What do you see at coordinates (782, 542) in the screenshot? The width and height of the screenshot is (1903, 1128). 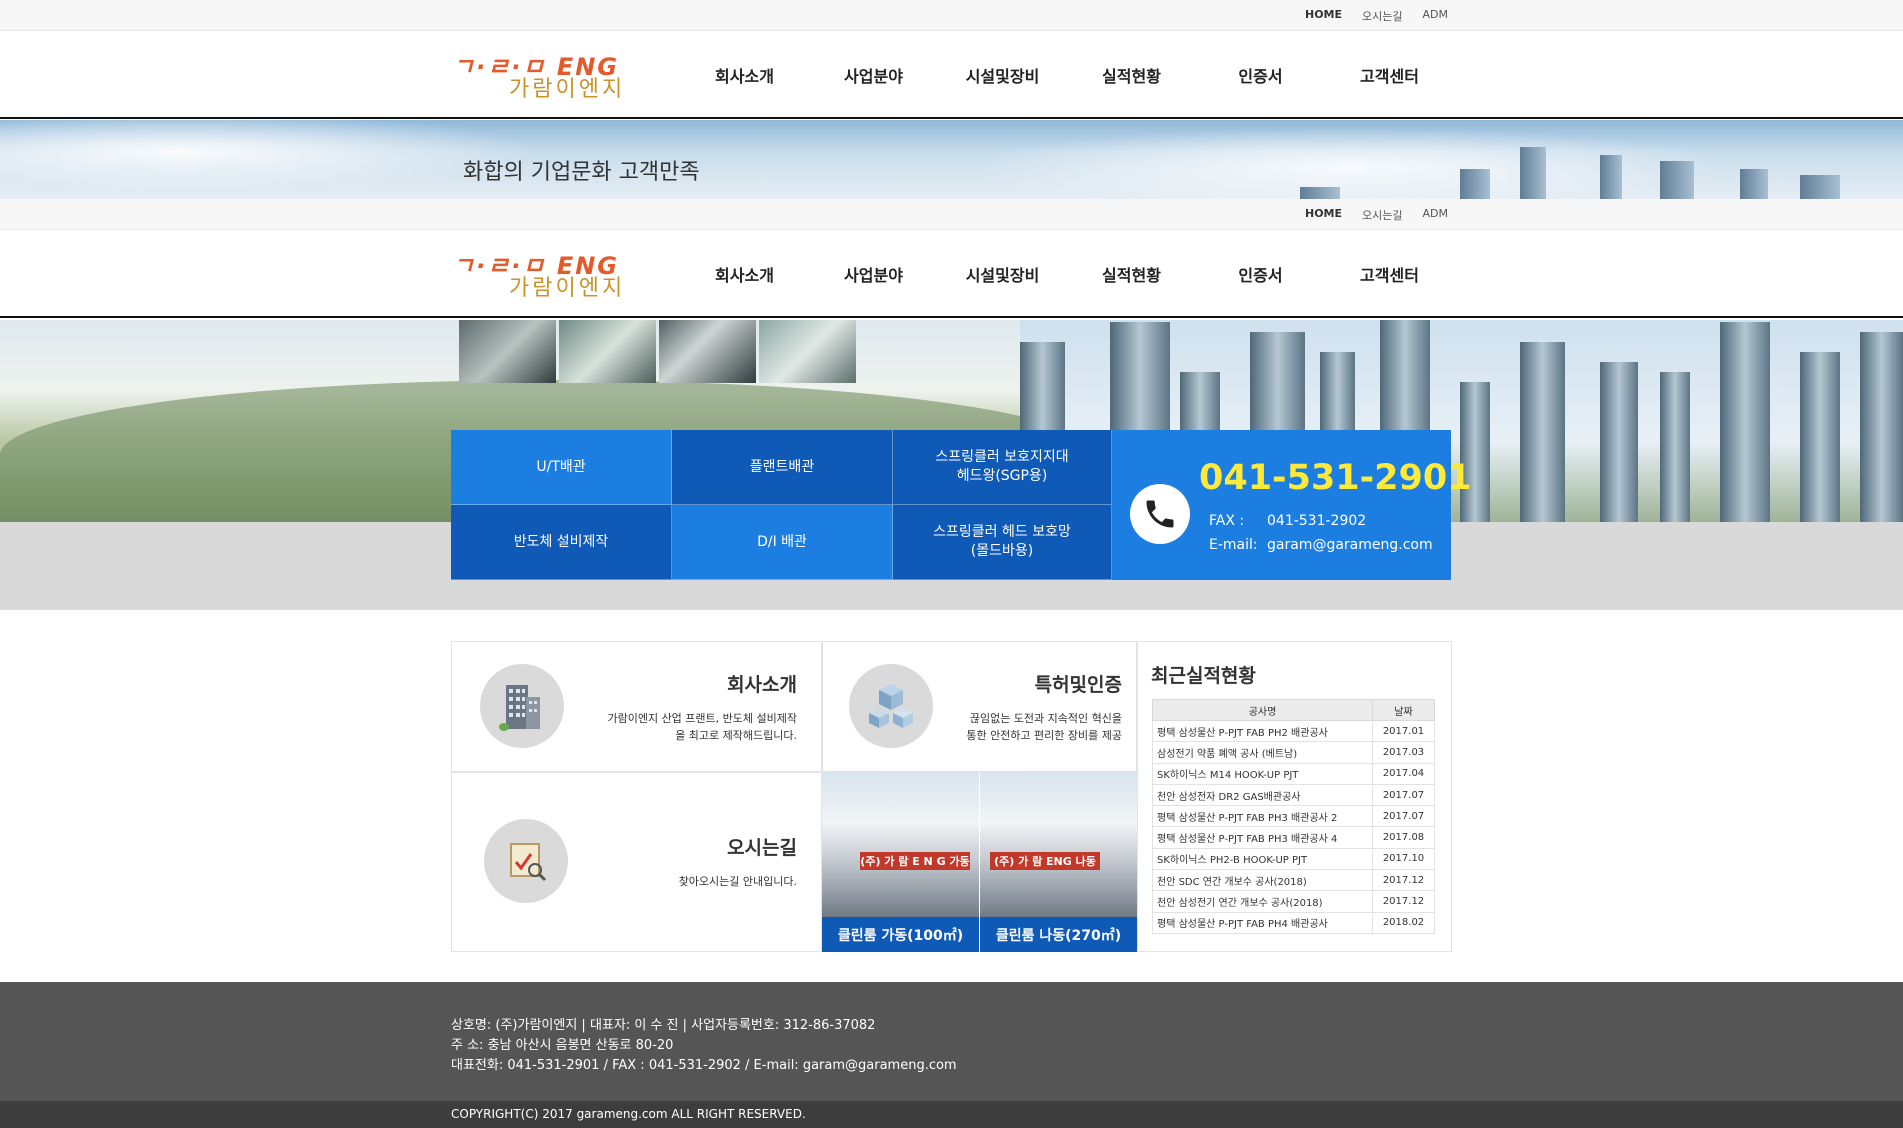 I see `quick-menu-di-piping: D/I 배관` at bounding box center [782, 542].